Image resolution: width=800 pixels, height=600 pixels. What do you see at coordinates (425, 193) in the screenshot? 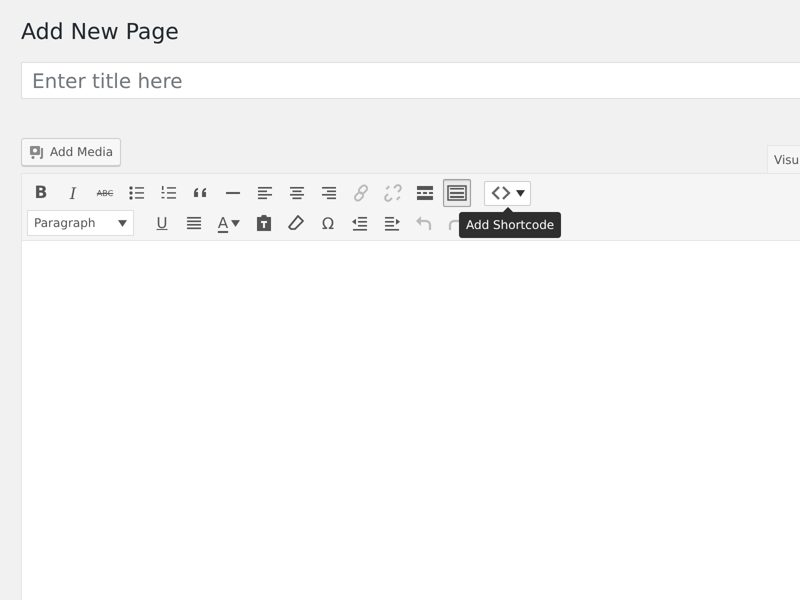
I see `read-more-icon` at bounding box center [425, 193].